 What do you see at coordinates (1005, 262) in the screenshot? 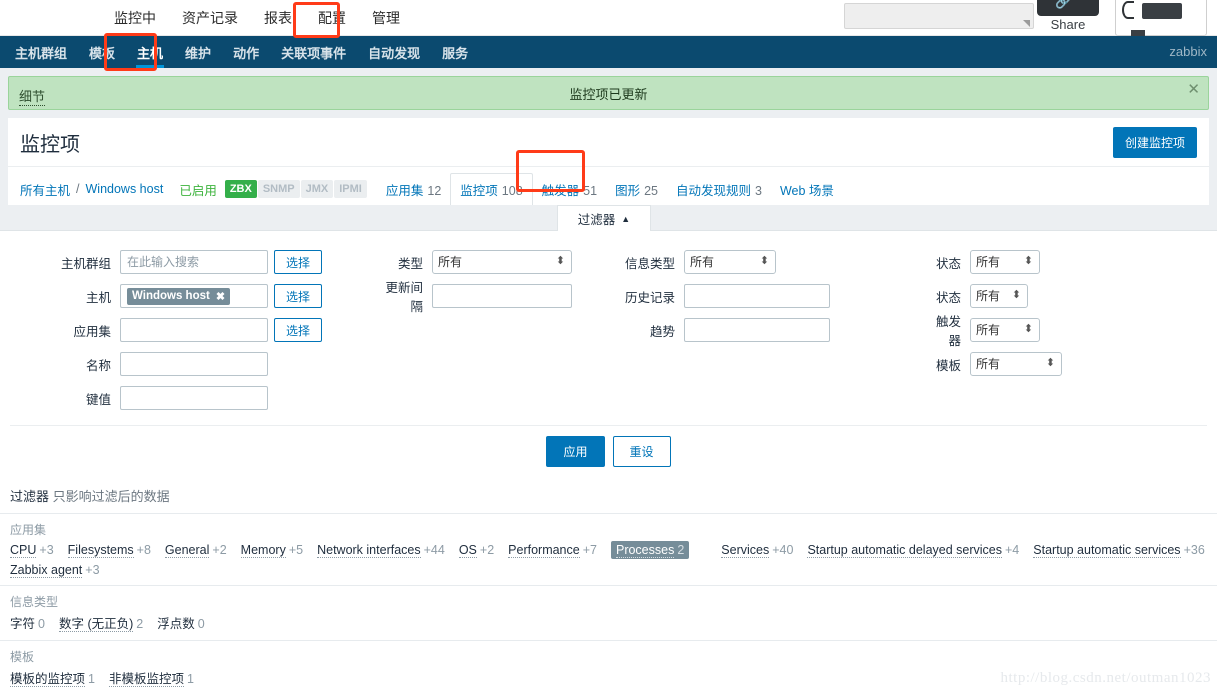
I see `state-select: 所有` at bounding box center [1005, 262].